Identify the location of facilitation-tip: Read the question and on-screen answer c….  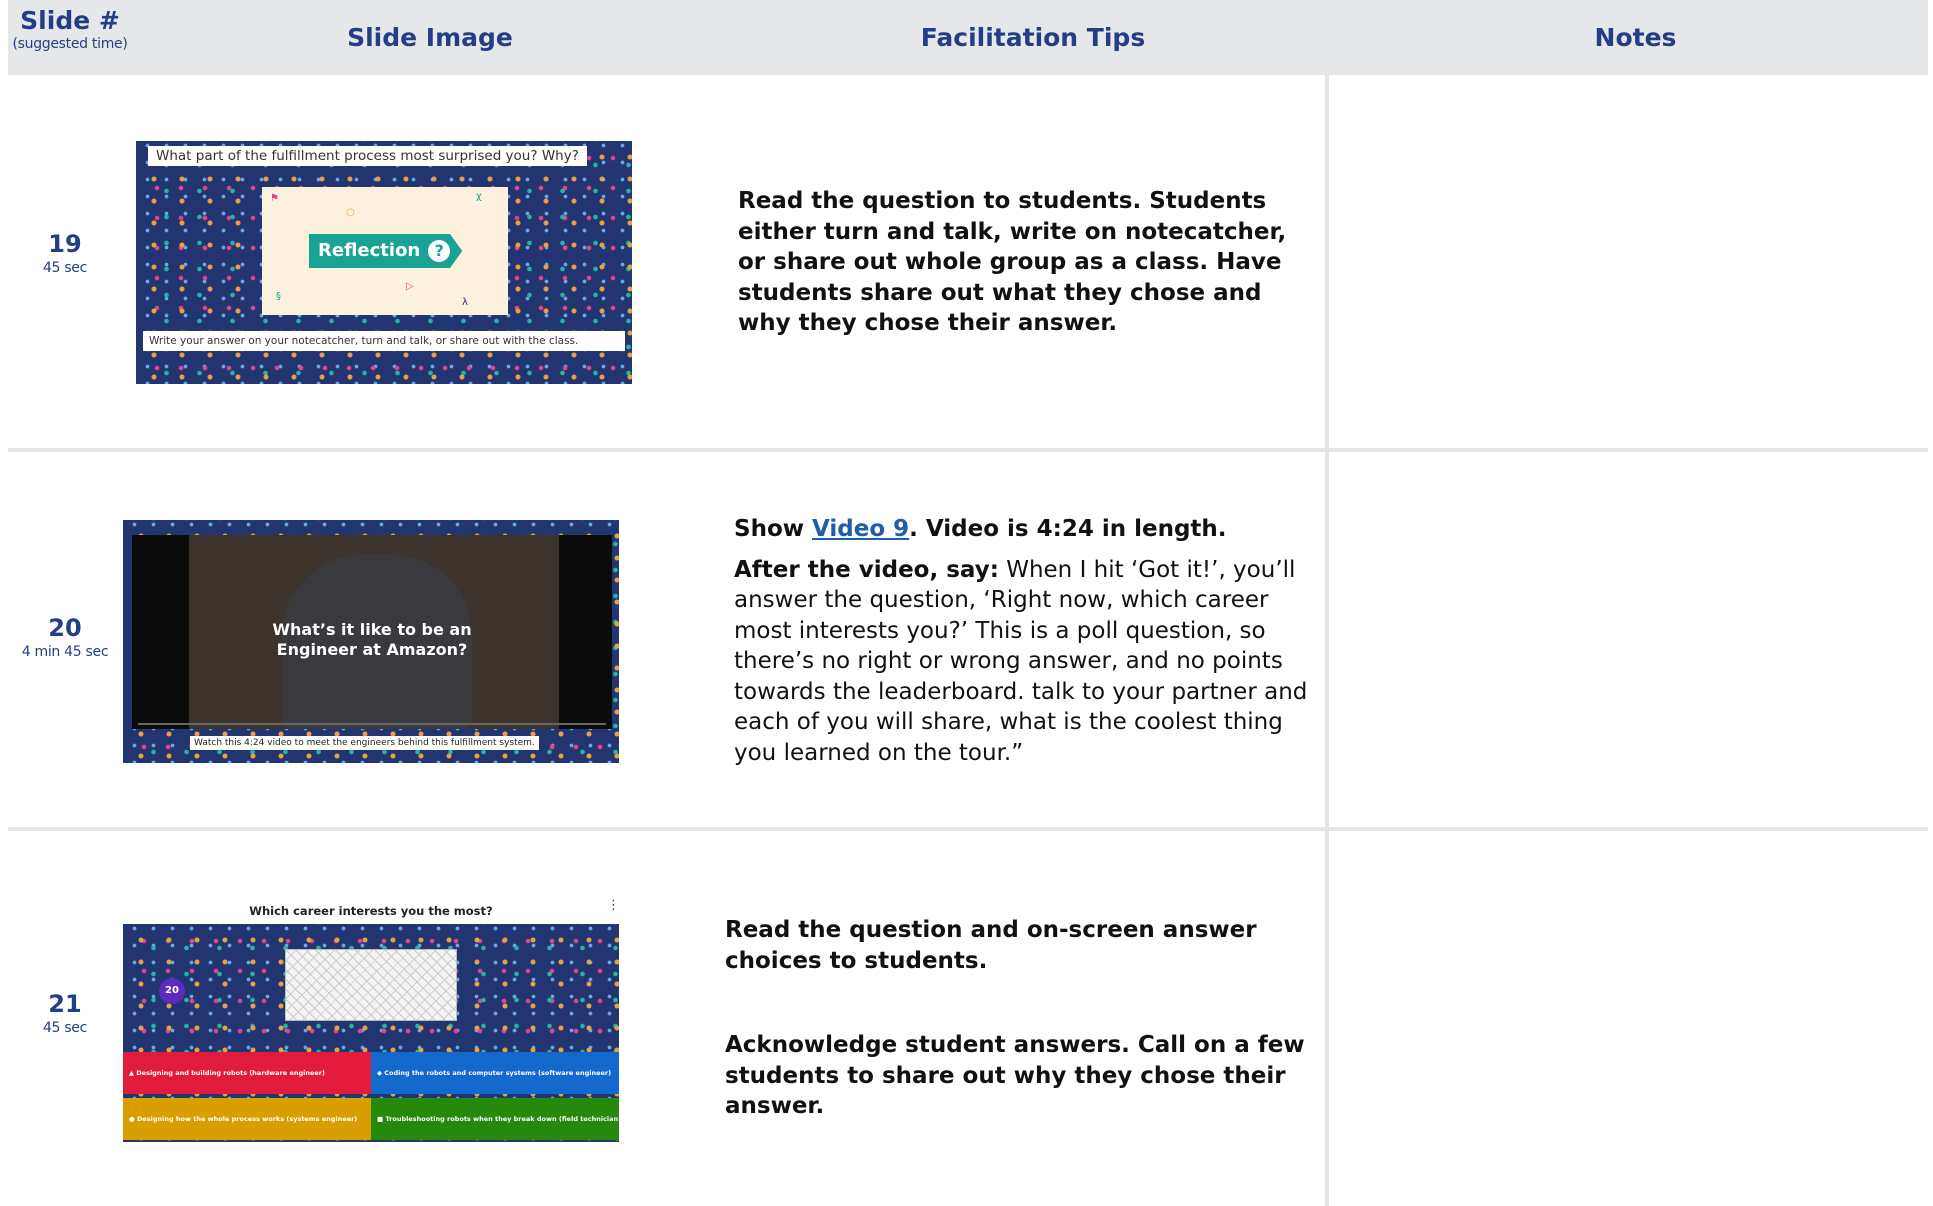
(1020, 1018).